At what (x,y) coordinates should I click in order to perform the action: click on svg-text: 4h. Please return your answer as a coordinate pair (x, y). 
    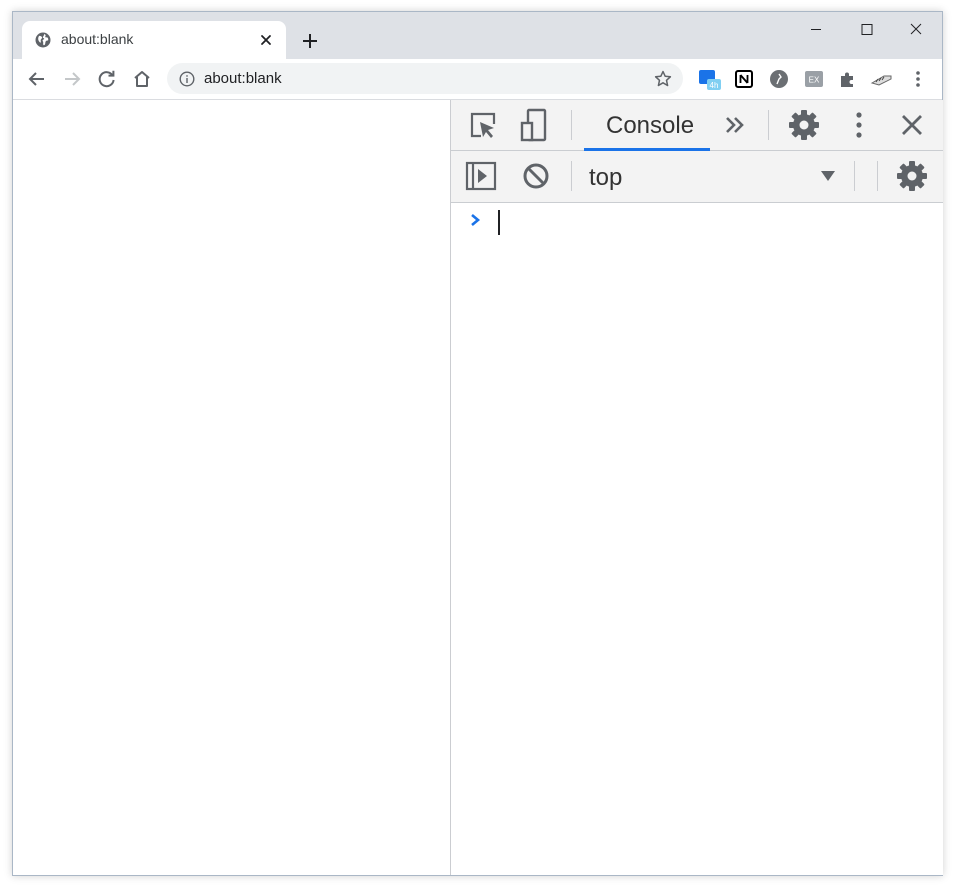
    Looking at the image, I should click on (714, 85).